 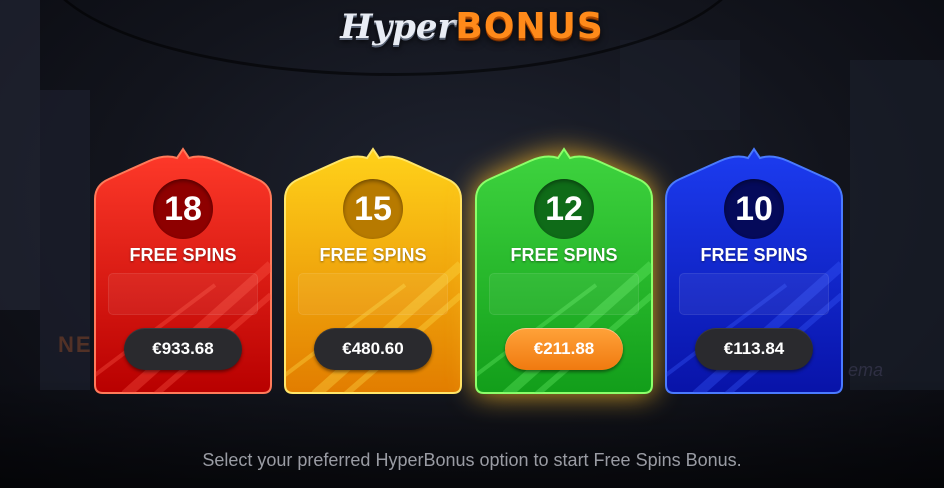 What do you see at coordinates (754, 209) in the screenshot?
I see `spins-count-badge: 10` at bounding box center [754, 209].